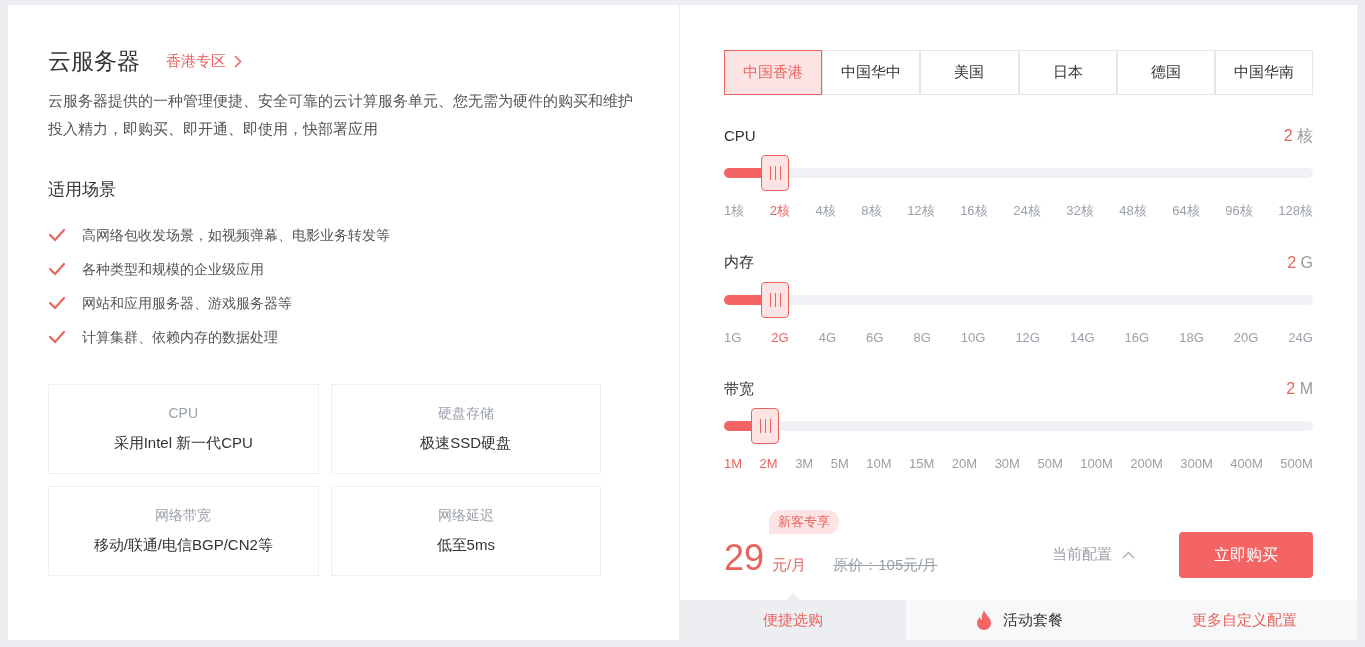 The image size is (1365, 647). What do you see at coordinates (739, 262) in the screenshot?
I see `slider-label: 内存` at bounding box center [739, 262].